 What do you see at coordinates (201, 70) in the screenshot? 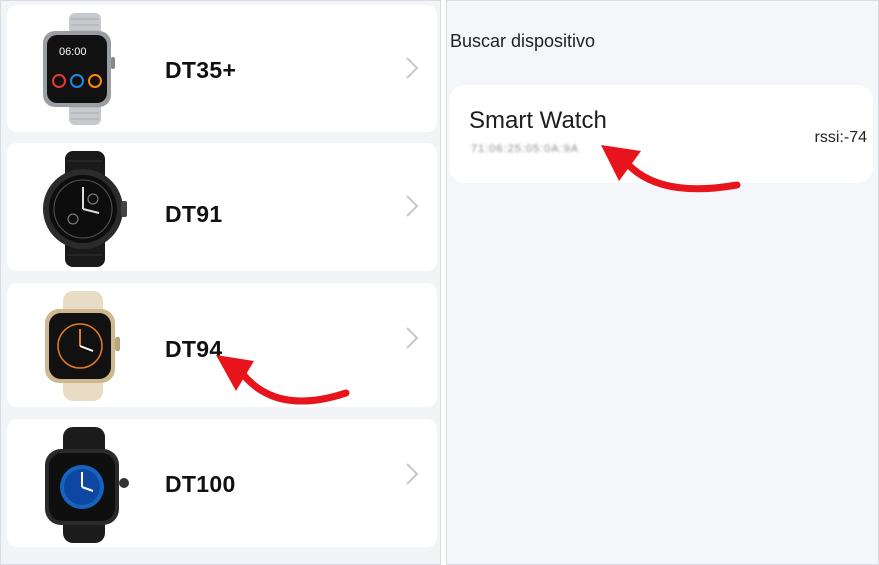
I see `device-name: DT35+` at bounding box center [201, 70].